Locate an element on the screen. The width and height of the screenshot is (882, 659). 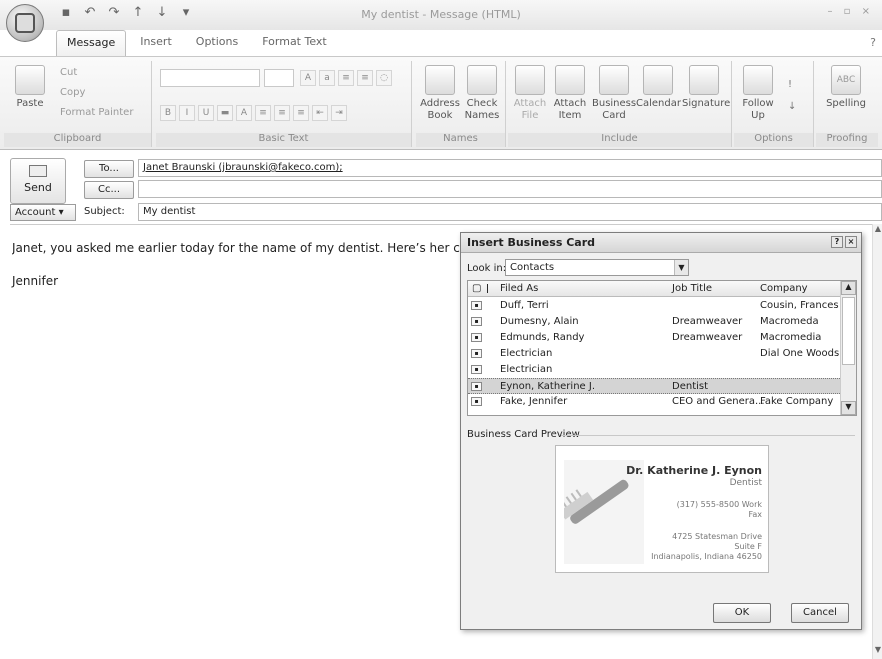
contact-row: ▪ Electrician is located at coordinates (655, 370).